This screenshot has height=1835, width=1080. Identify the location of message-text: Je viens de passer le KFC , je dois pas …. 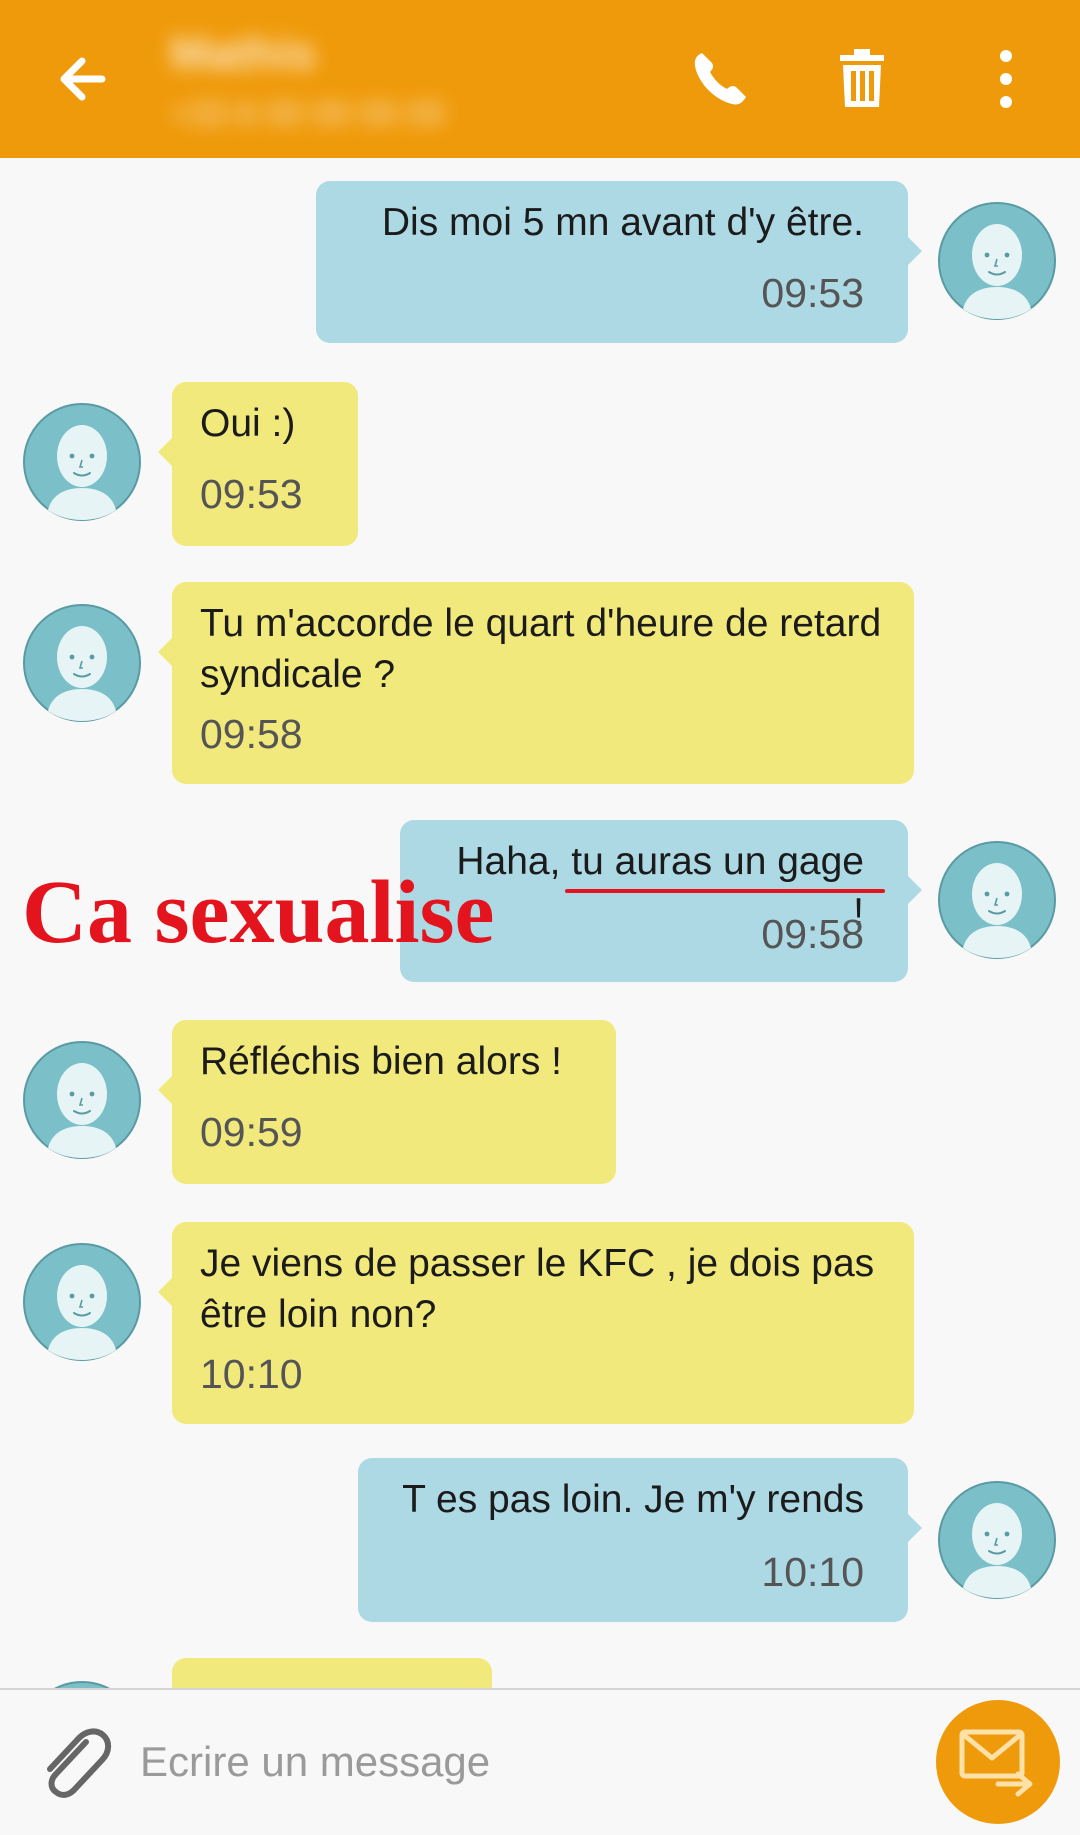
(537, 1289).